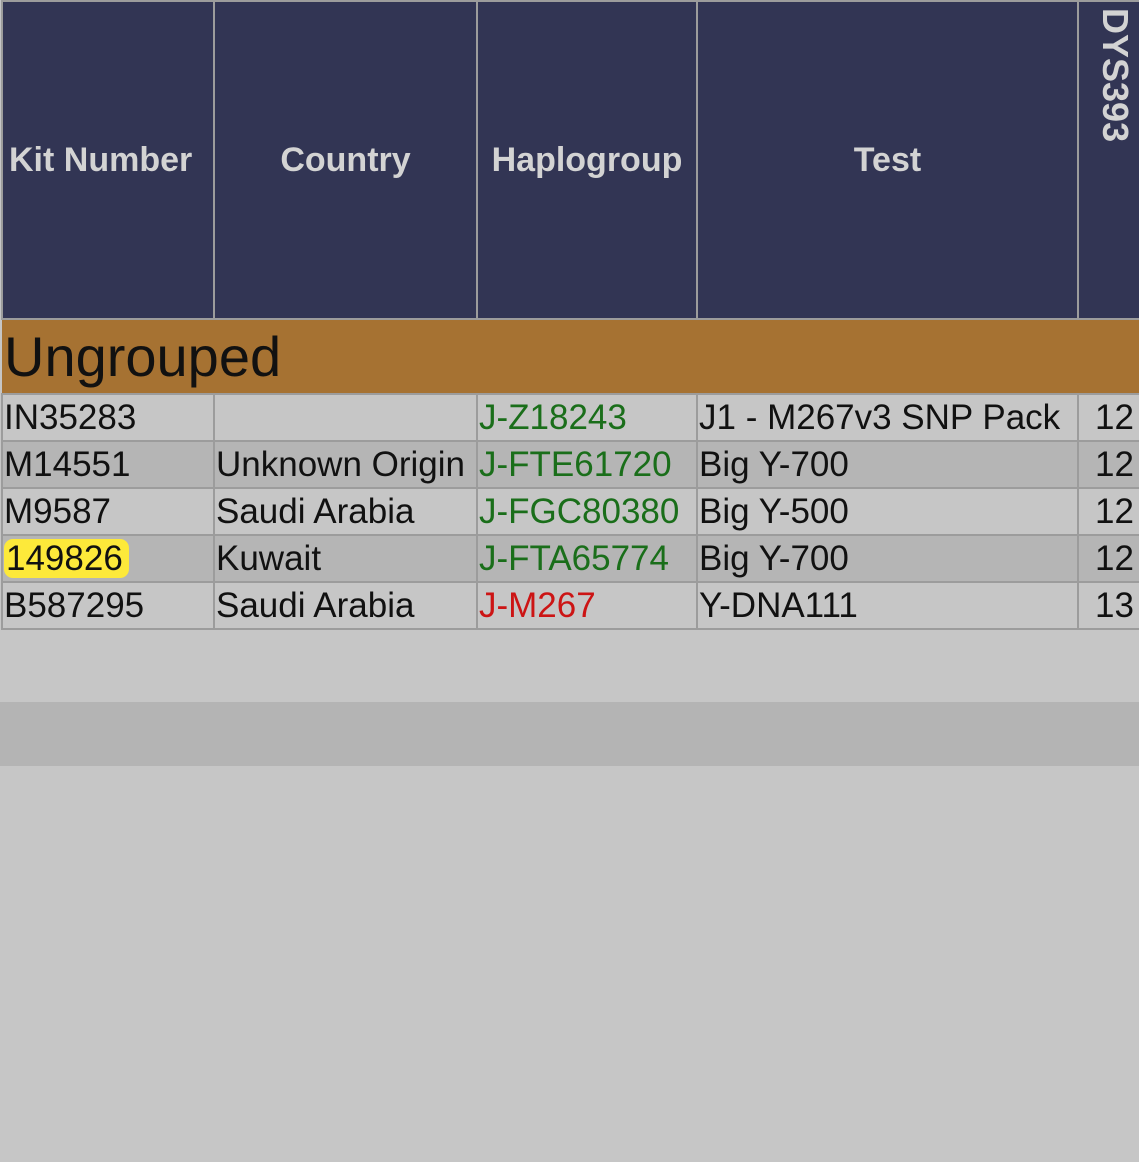 Image resolution: width=1139 pixels, height=1162 pixels. What do you see at coordinates (887, 160) in the screenshot?
I see `column-header-test: Test` at bounding box center [887, 160].